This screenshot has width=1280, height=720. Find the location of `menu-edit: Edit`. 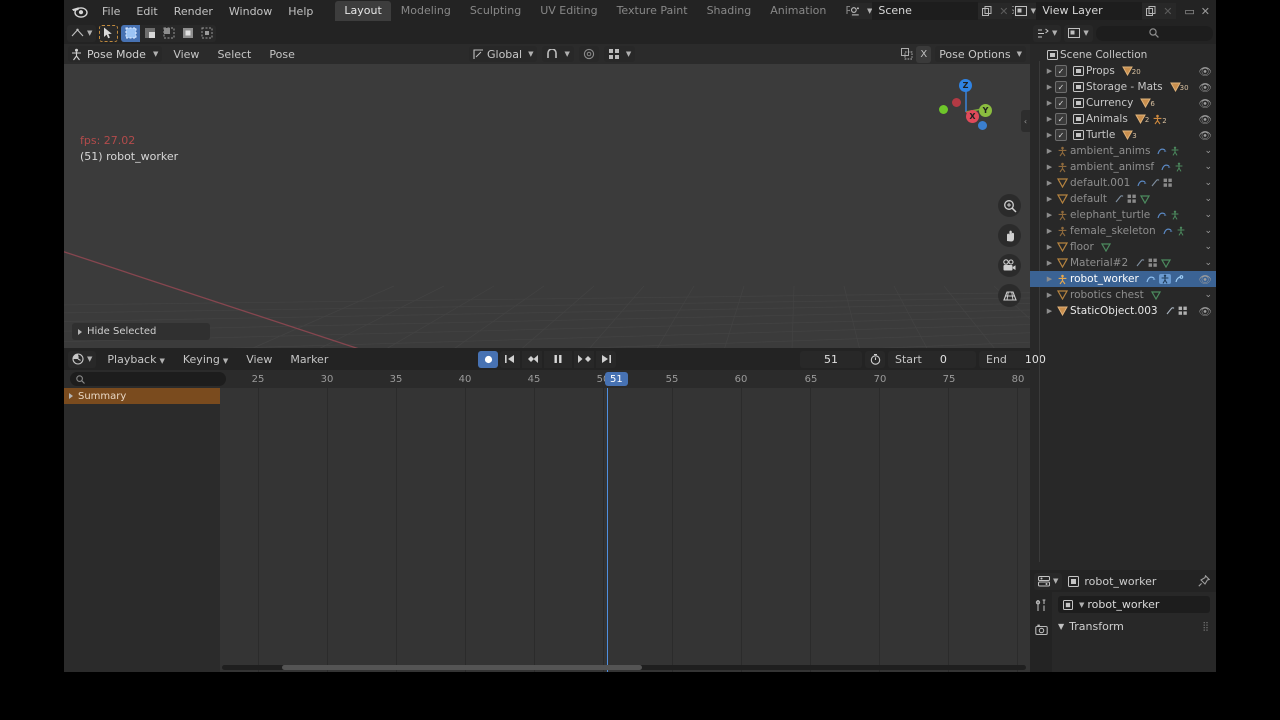

menu-edit: Edit is located at coordinates (146, 11).